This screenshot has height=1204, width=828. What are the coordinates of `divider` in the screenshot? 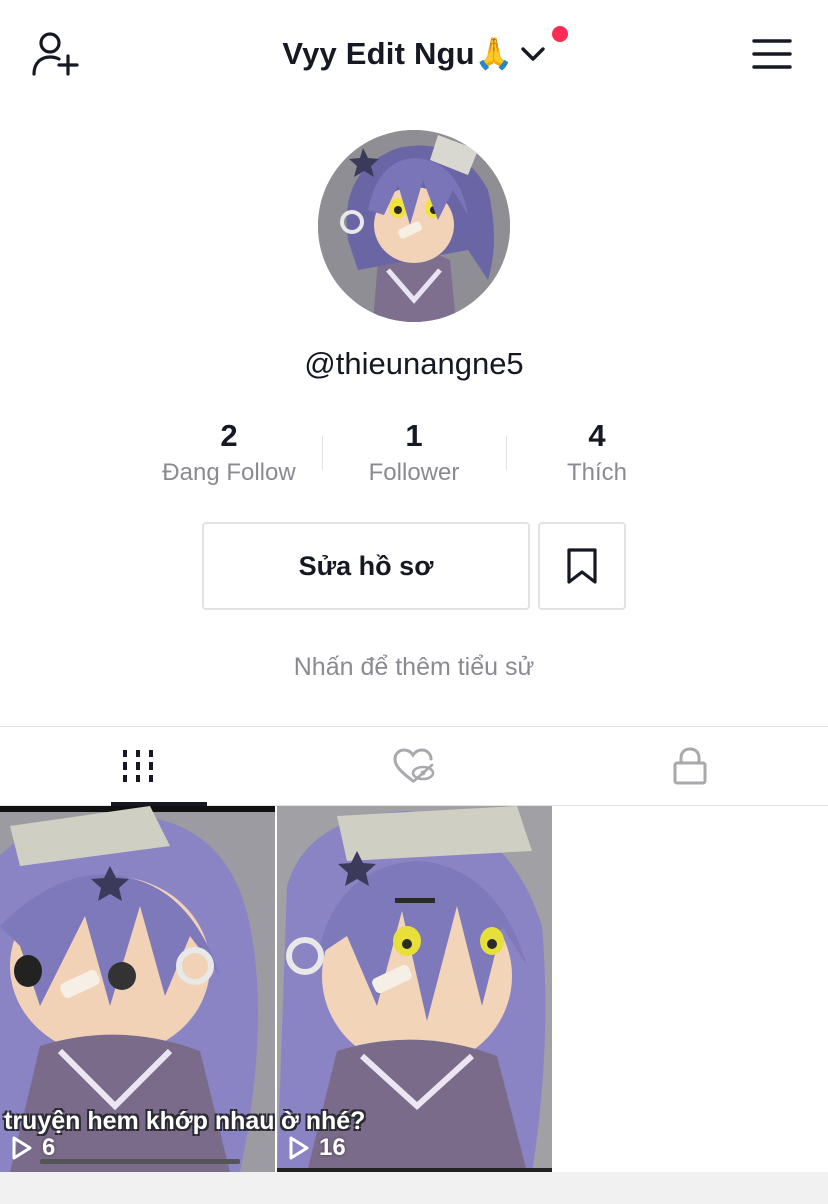 It's located at (322, 453).